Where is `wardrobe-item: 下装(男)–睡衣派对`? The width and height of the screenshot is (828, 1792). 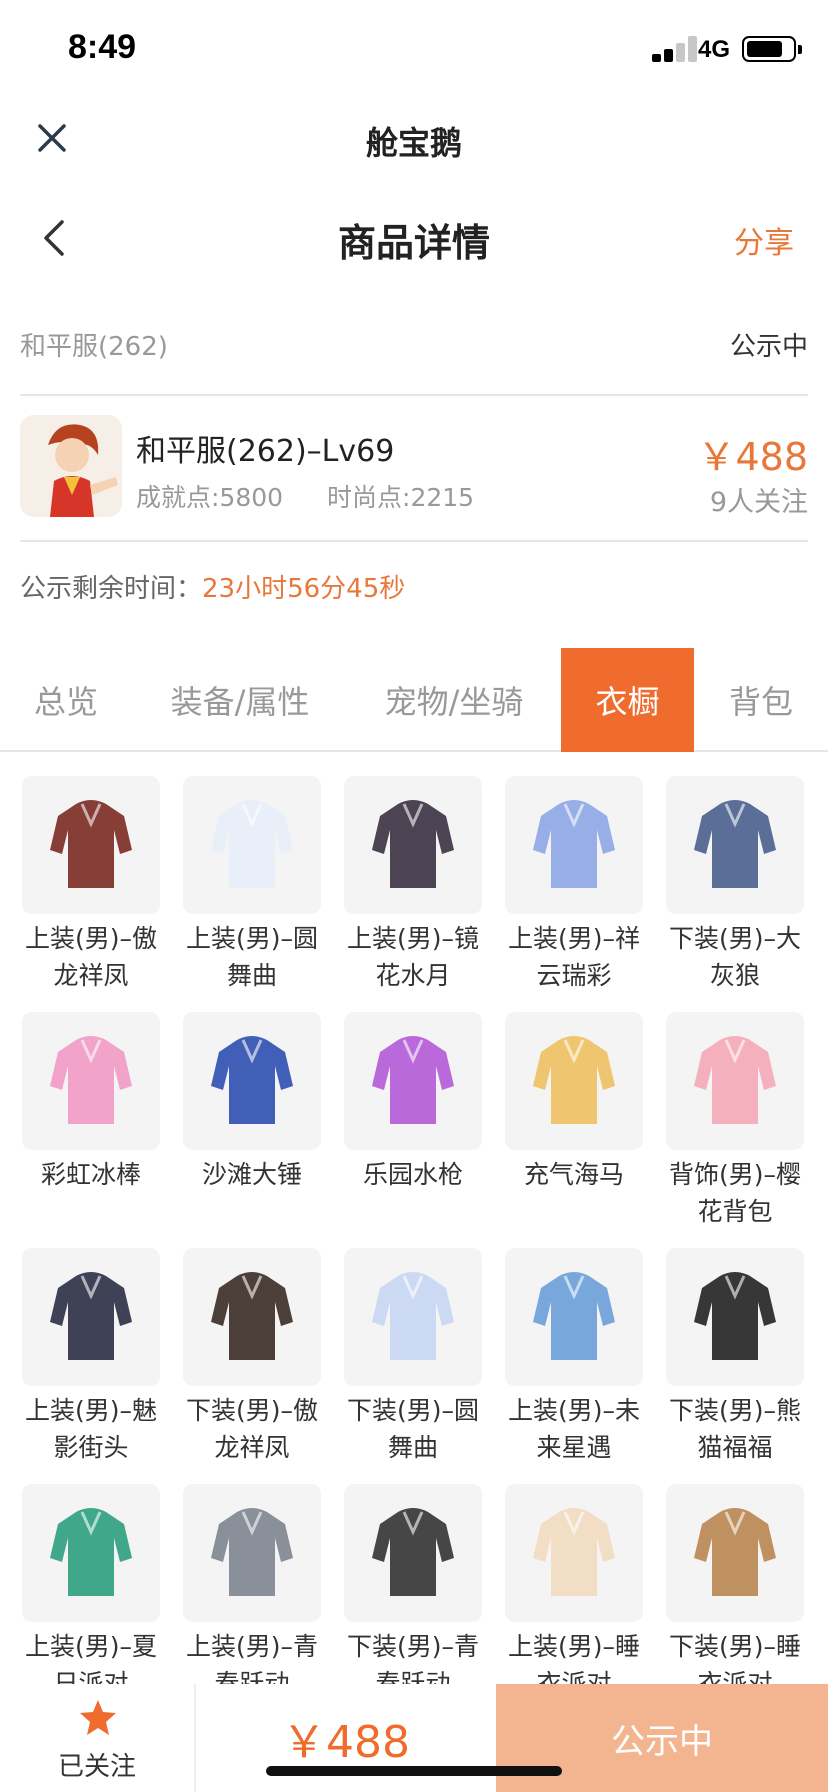 wardrobe-item: 下装(男)–睡衣派对 is located at coordinates (735, 1585).